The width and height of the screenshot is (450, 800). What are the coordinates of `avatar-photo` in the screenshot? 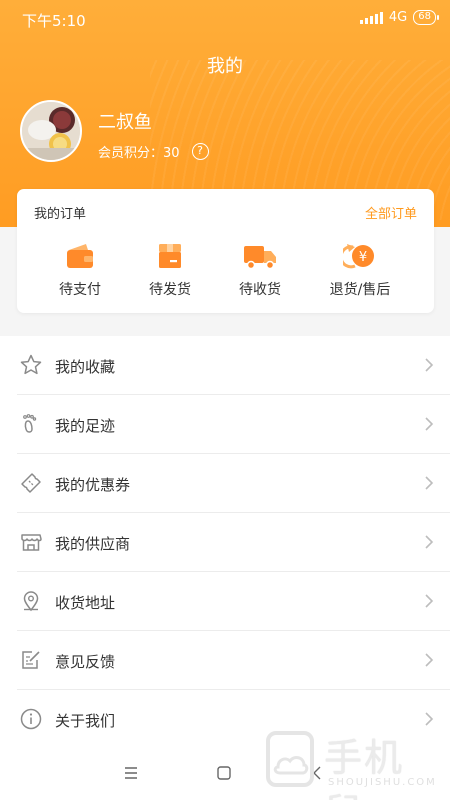 It's located at (51, 131).